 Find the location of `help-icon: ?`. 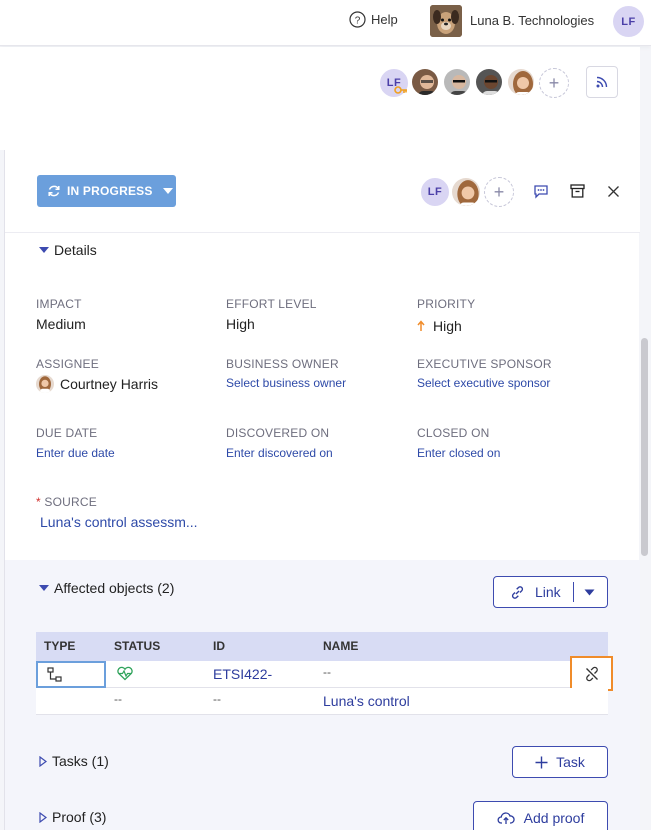

help-icon: ? is located at coordinates (357, 19).